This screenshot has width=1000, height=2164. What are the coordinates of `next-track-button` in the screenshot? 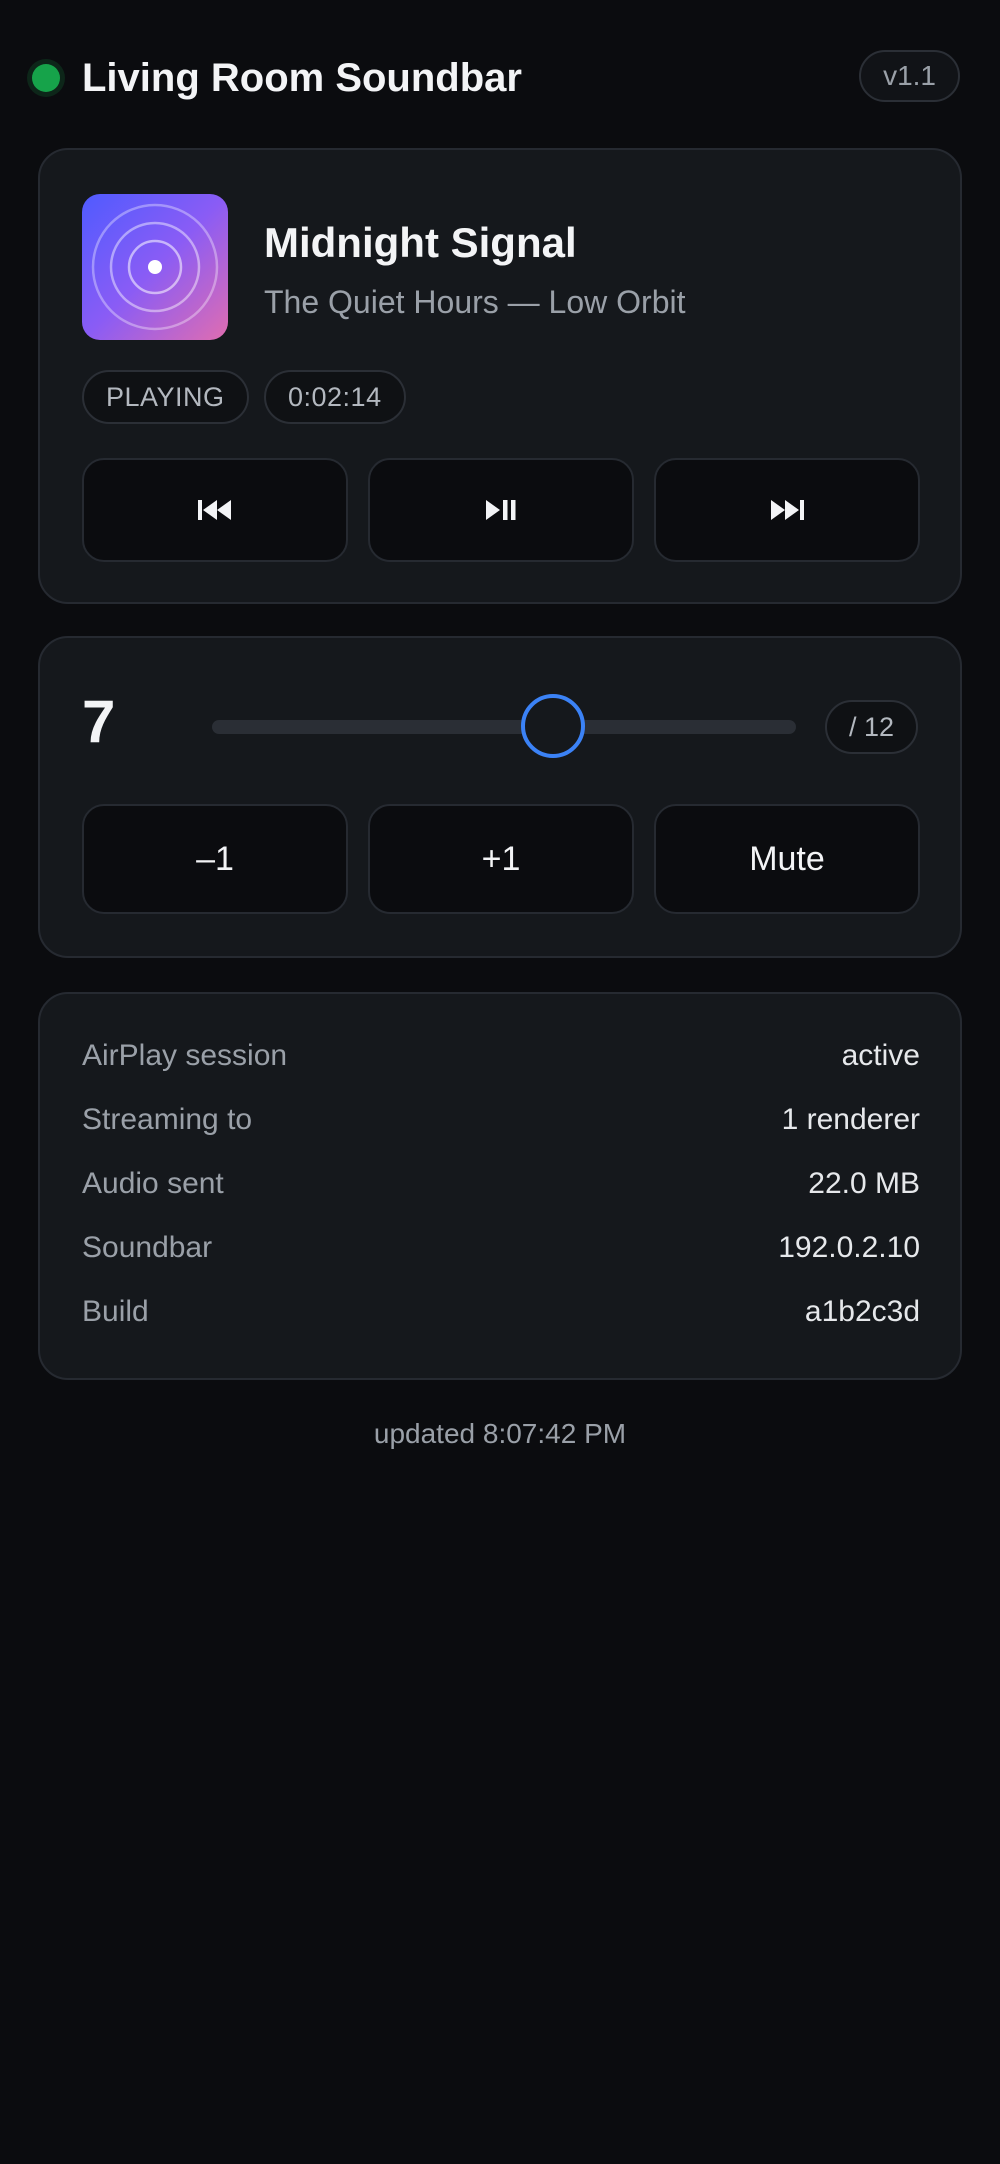 It's located at (787, 510).